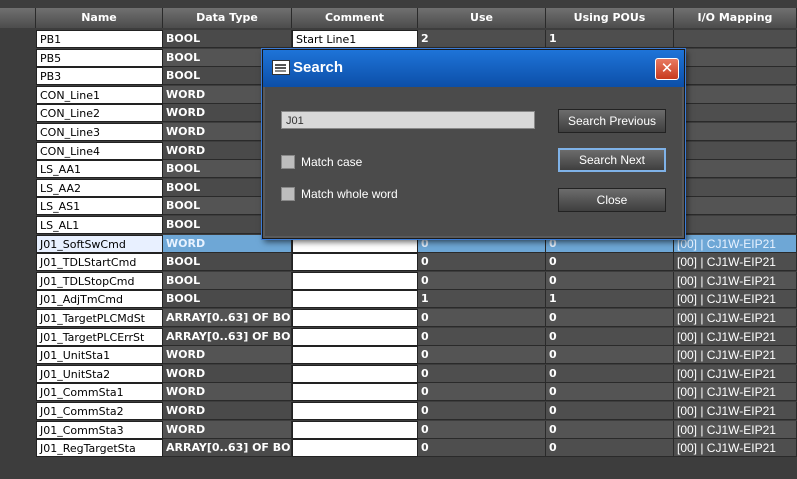 Image resolution: width=797 pixels, height=479 pixels. Describe the element at coordinates (99, 132) in the screenshot. I see `cell-name: CON_Line3` at that location.